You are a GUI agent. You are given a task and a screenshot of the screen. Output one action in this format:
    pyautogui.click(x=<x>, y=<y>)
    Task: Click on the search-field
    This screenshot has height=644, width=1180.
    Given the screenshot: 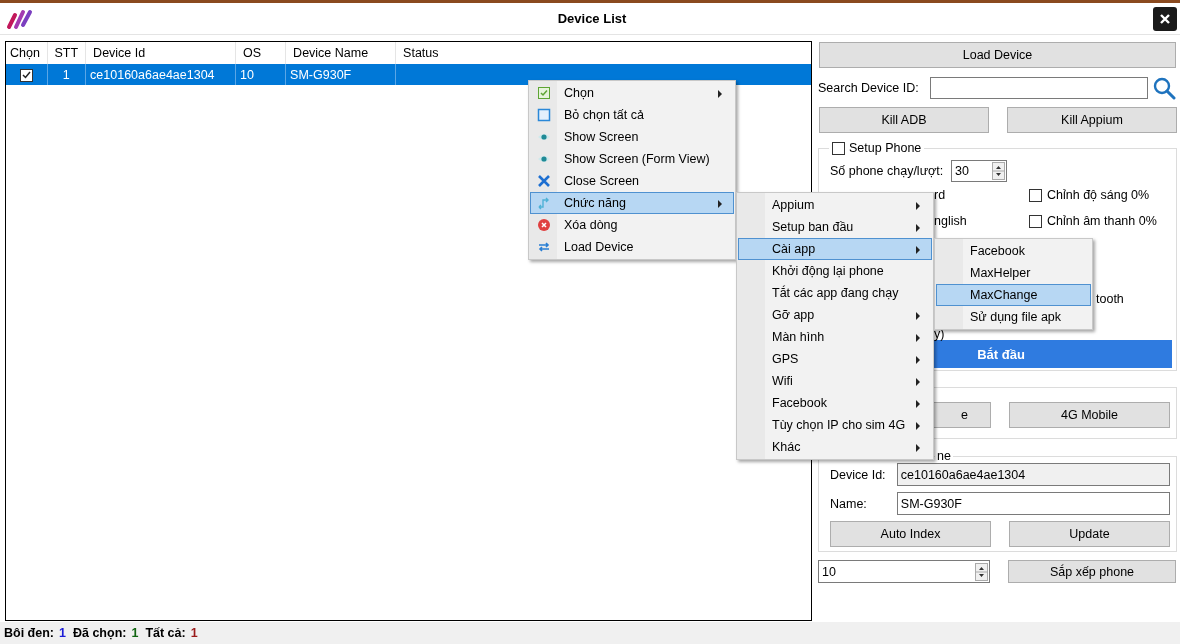 What is the action you would take?
    pyautogui.click(x=1039, y=88)
    